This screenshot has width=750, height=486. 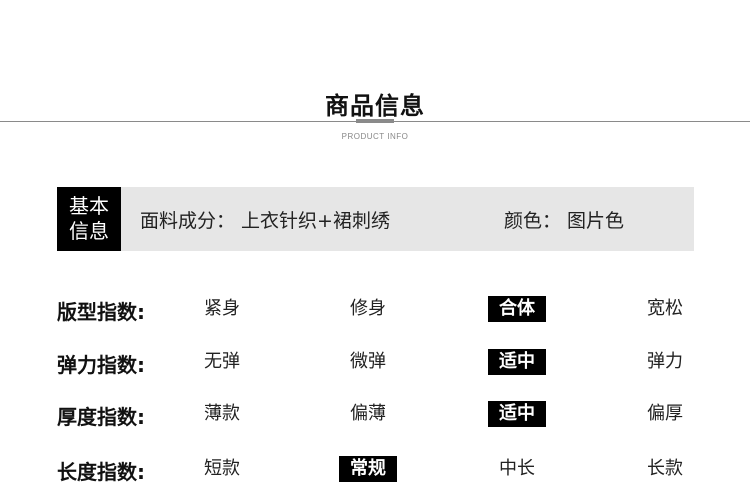 I want to click on index-option: 微弹, so click(x=368, y=361).